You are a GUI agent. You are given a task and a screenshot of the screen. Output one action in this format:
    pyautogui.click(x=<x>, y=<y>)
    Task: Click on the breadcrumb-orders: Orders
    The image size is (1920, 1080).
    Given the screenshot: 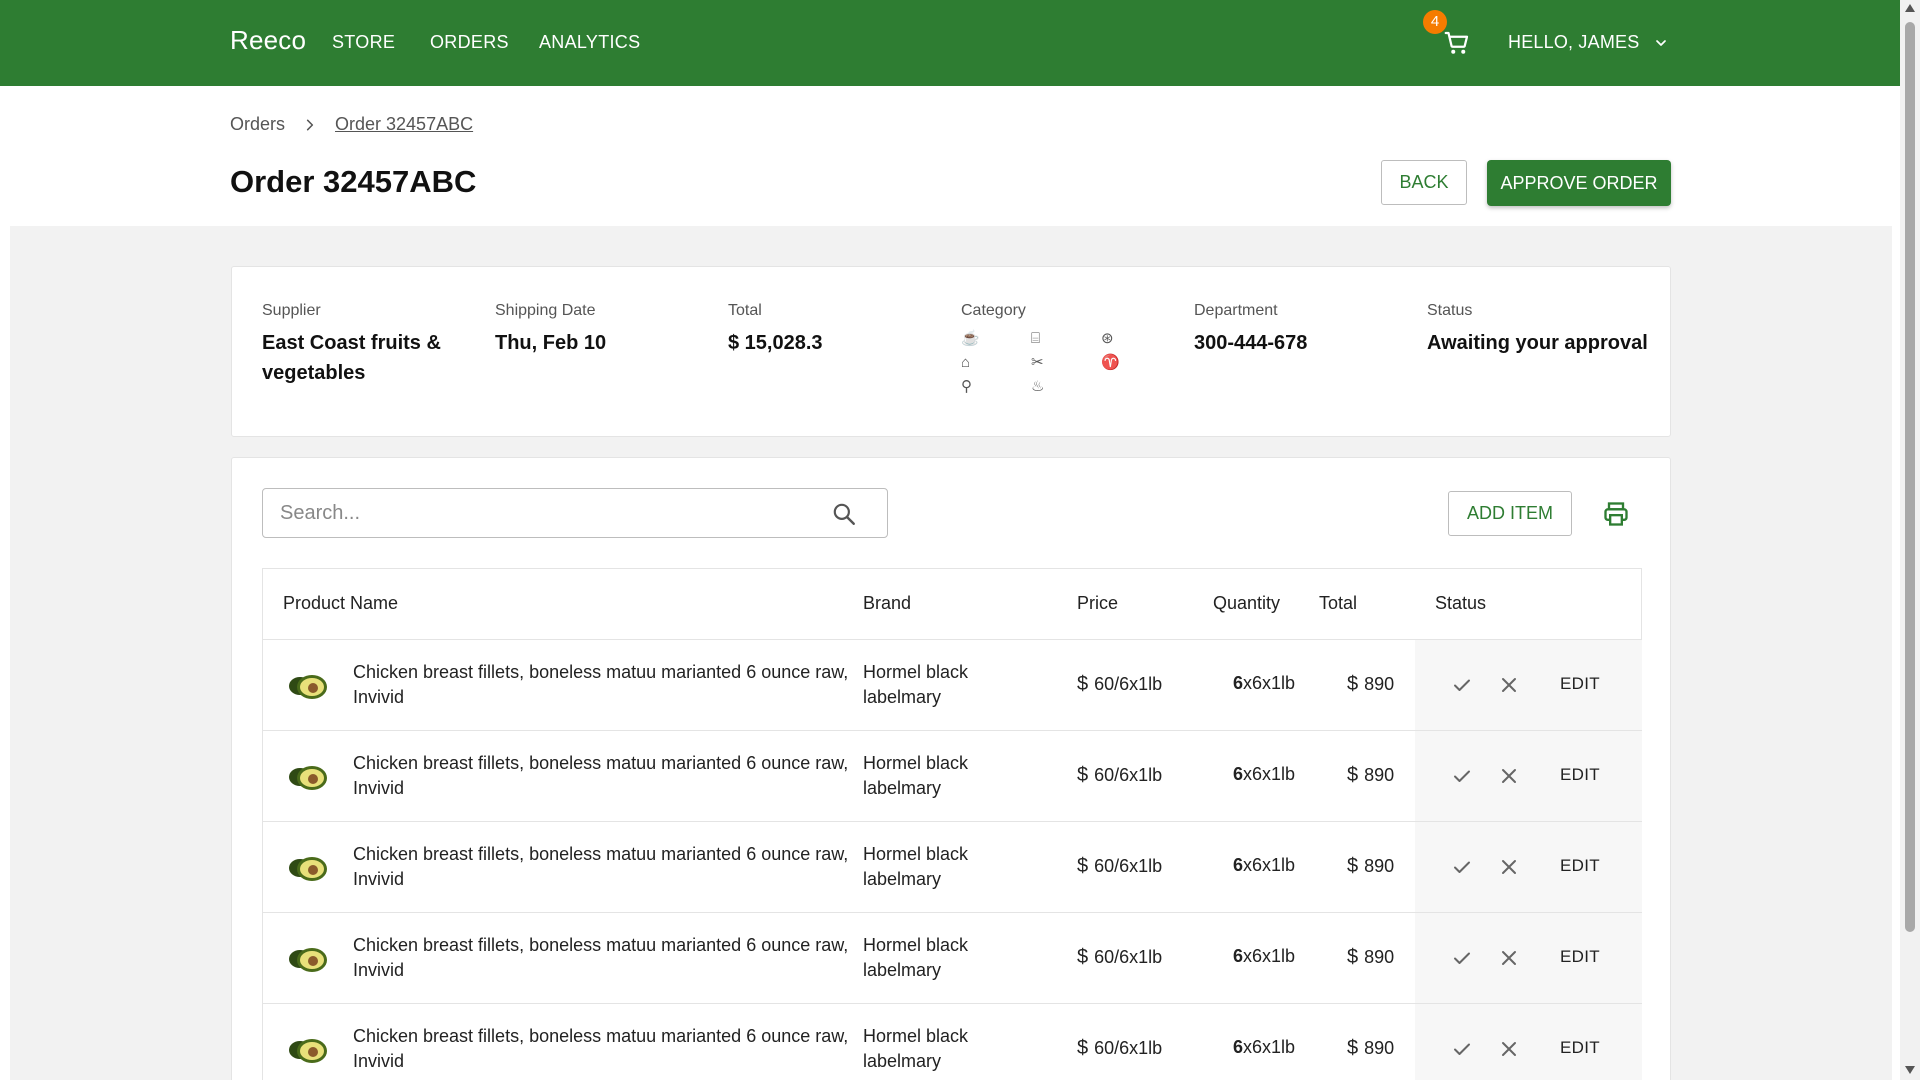 What is the action you would take?
    pyautogui.click(x=257, y=124)
    